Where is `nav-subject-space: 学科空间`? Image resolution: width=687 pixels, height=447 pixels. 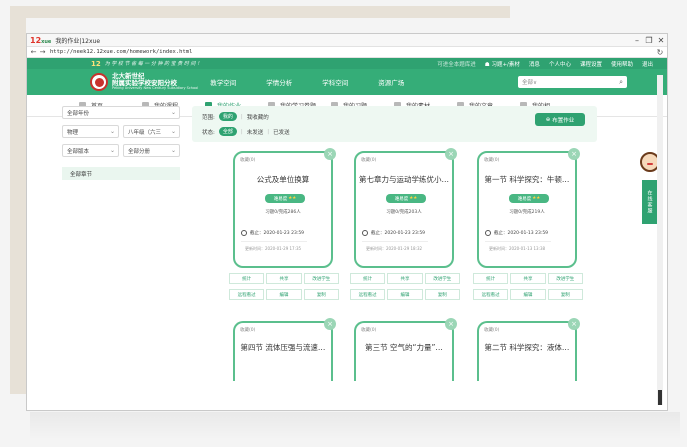 nav-subject-space: 学科空间 is located at coordinates (335, 82).